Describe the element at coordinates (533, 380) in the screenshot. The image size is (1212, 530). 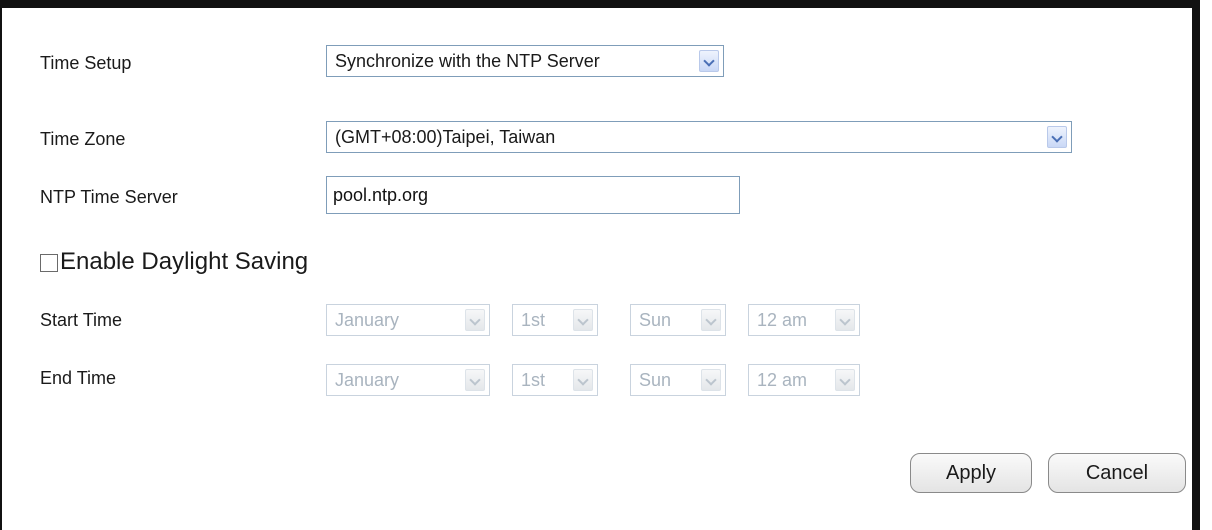
I see `end-day-value: 1st` at that location.